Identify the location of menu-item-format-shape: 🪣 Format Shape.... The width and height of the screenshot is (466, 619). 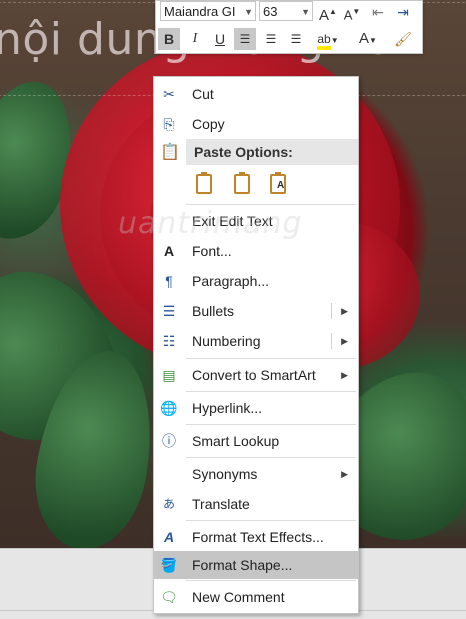
(256, 565).